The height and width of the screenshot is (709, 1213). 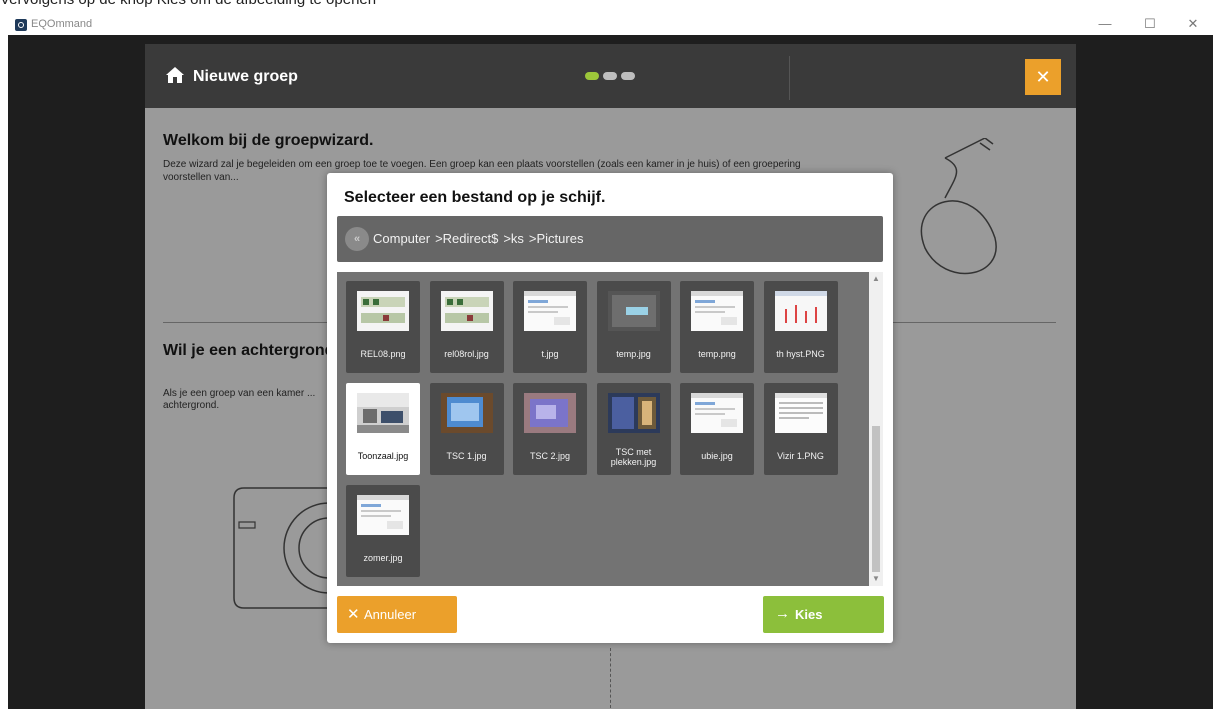 I want to click on file-tile: REL08.png, so click(x=383, y=327).